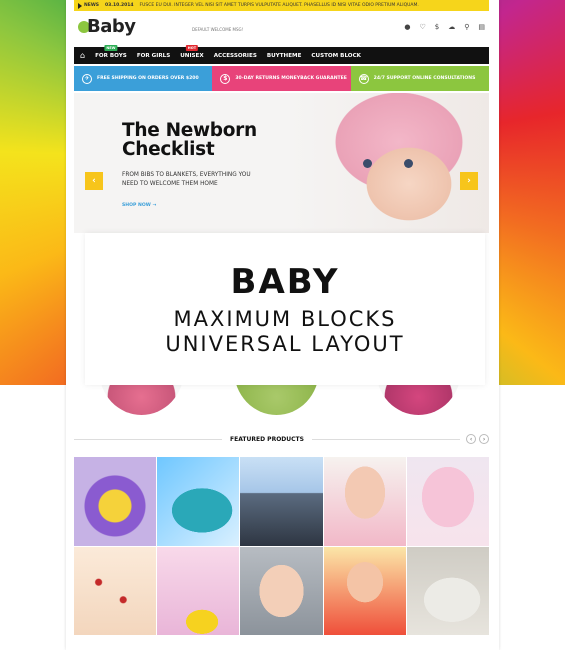 This screenshot has width=565, height=650. I want to click on news-tag: NEWS, so click(88, 5).